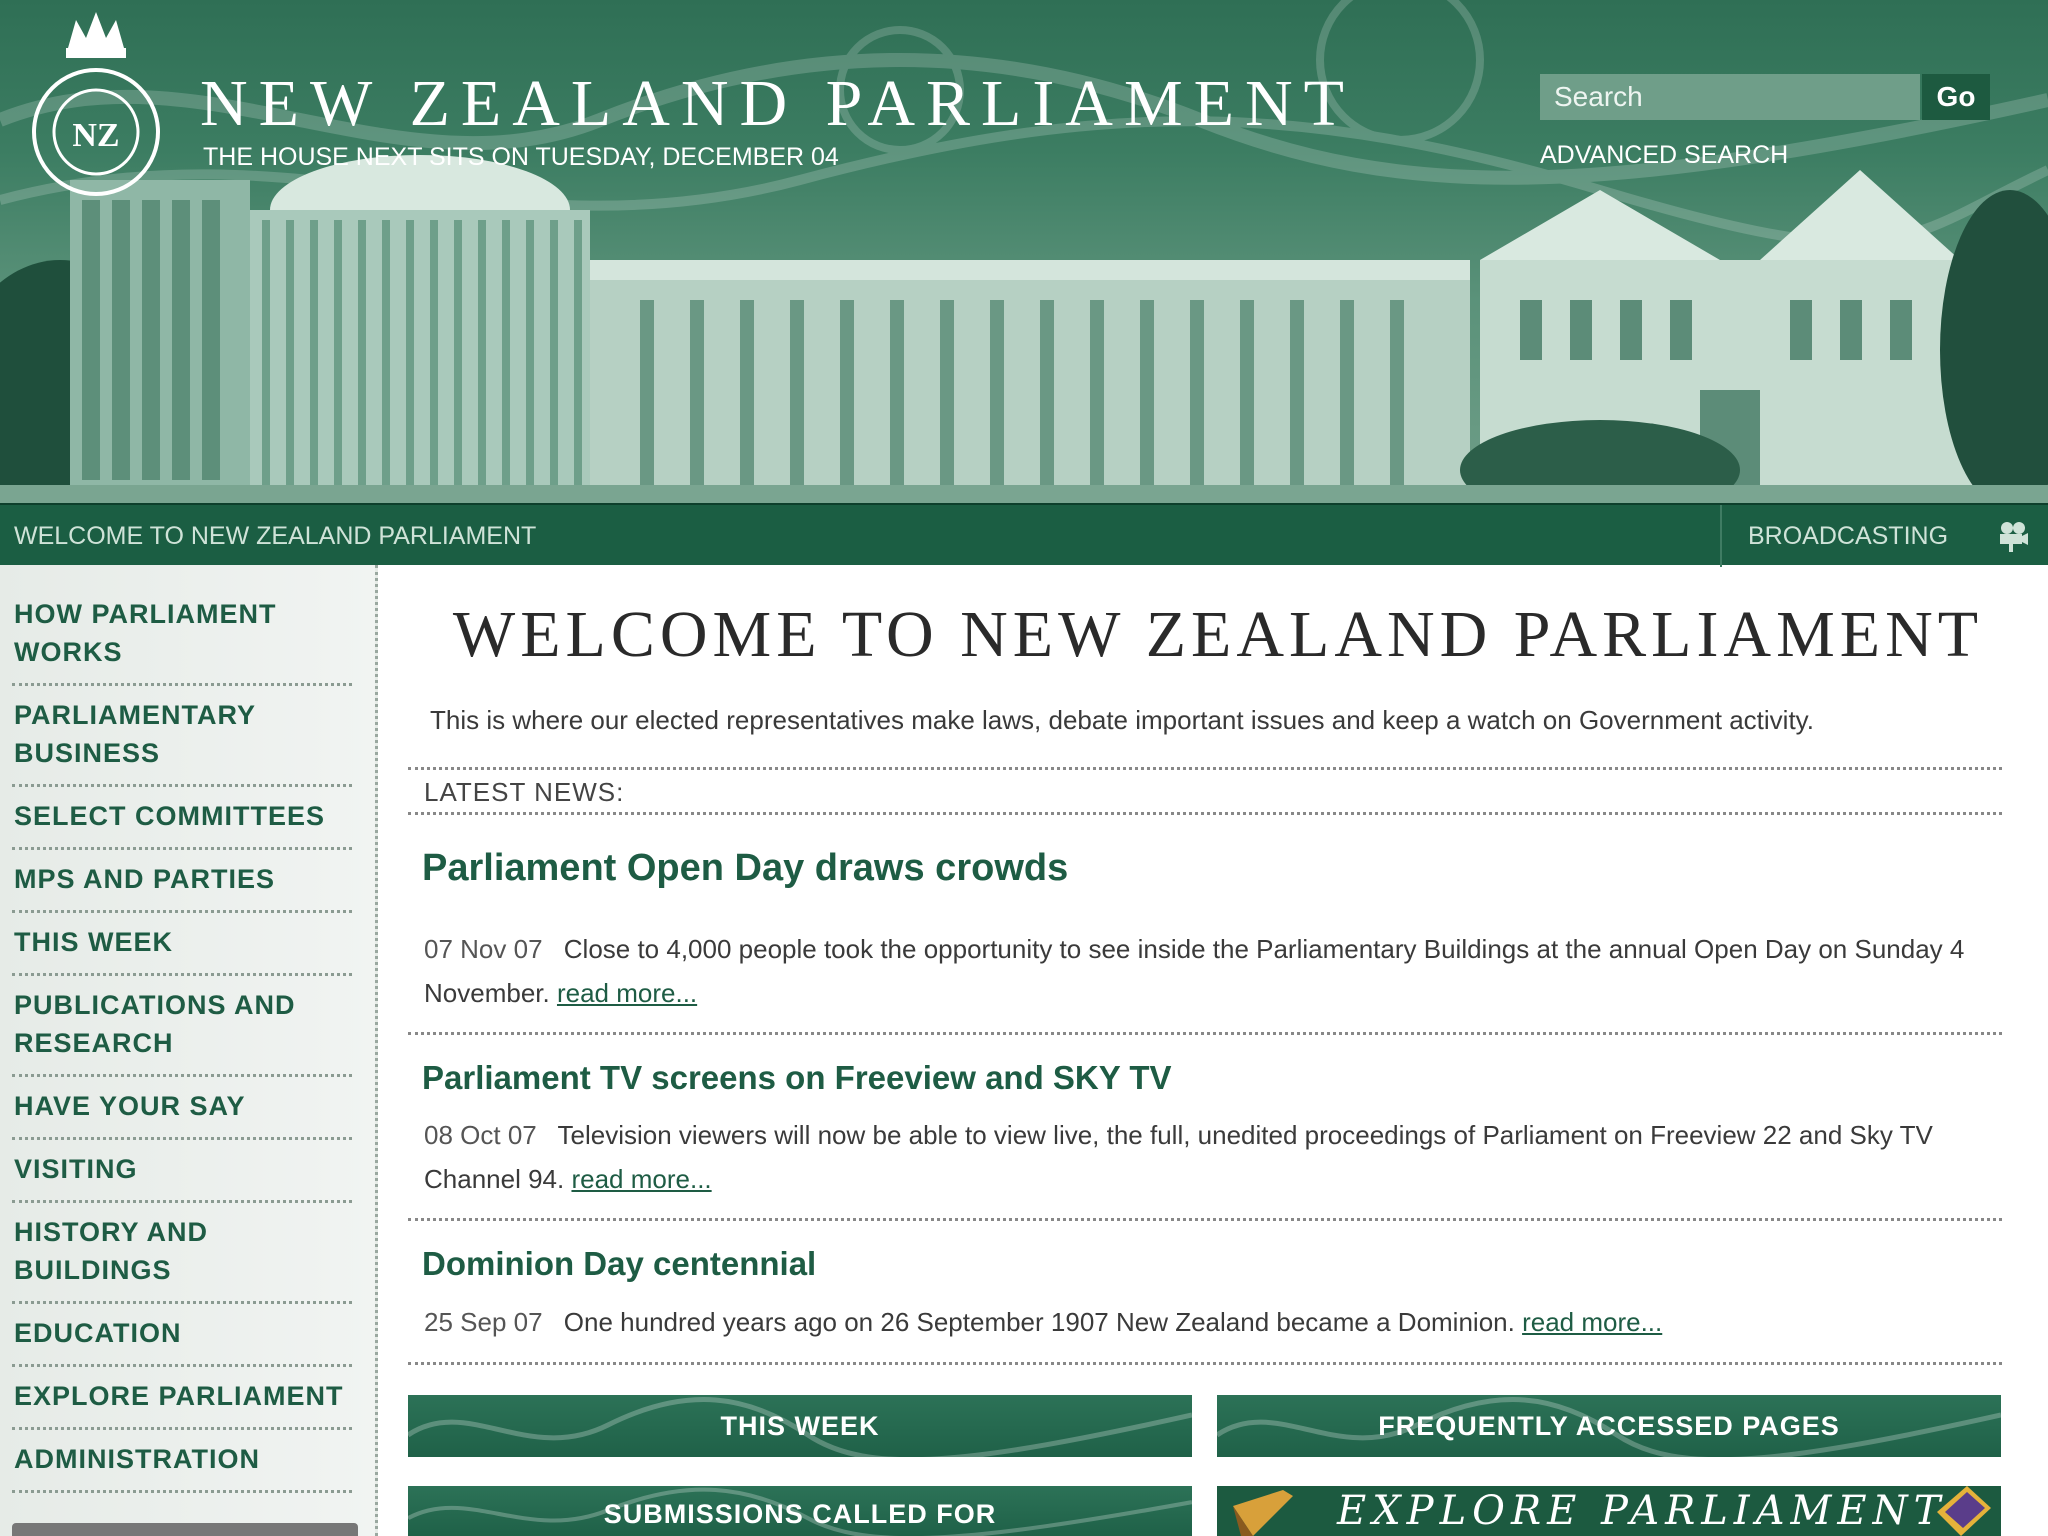 The image size is (2048, 1536). I want to click on video-camera-icon, so click(2012, 536).